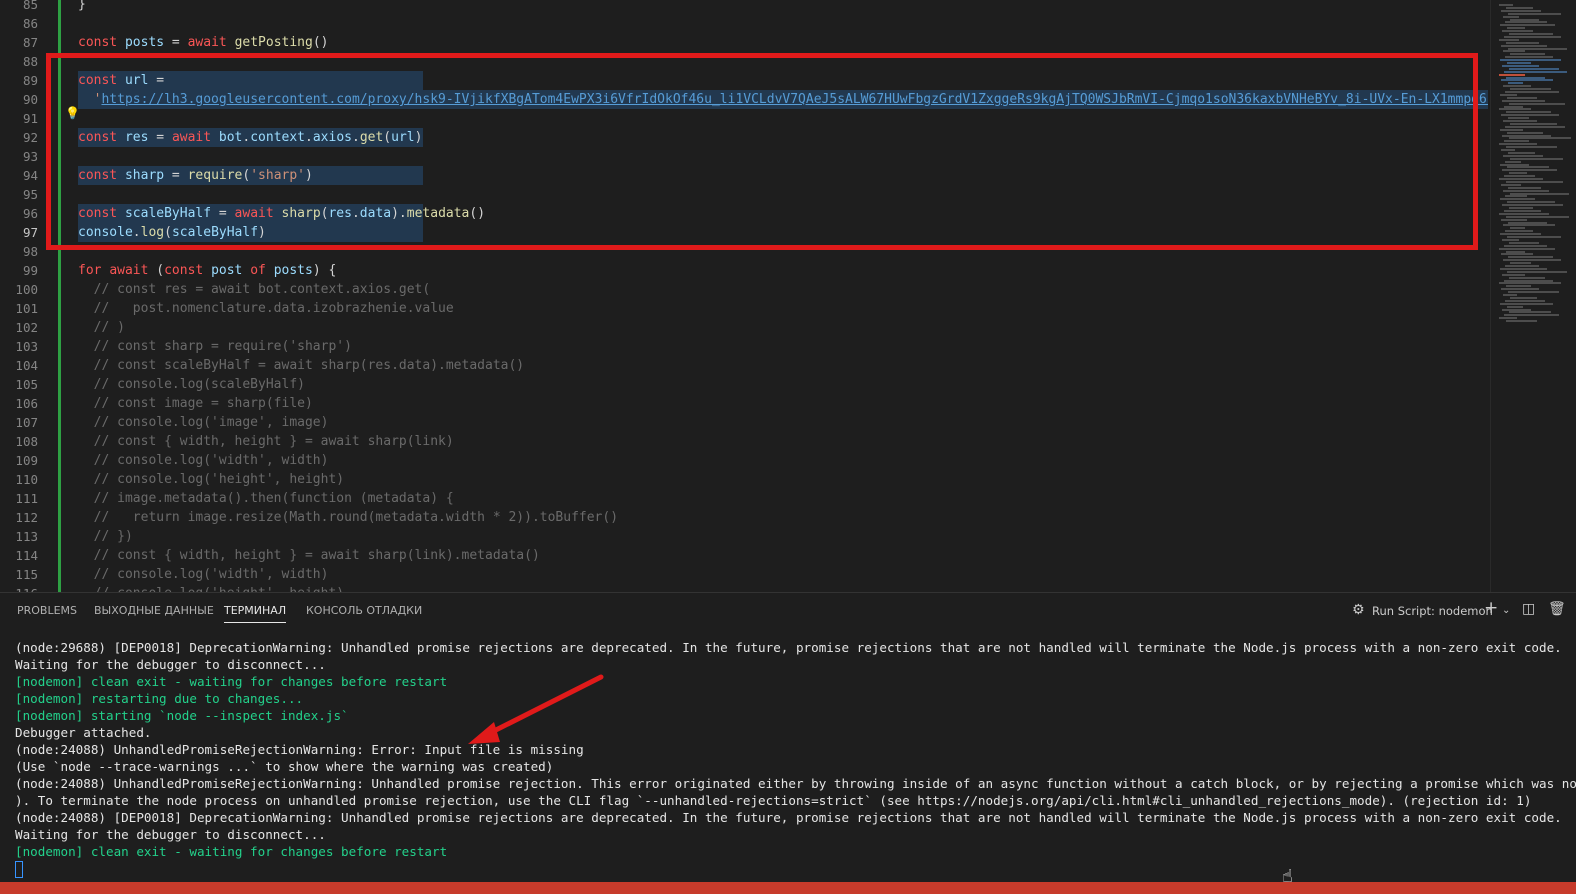 The height and width of the screenshot is (894, 1576). Describe the element at coordinates (1287, 876) in the screenshot. I see `mouse-cursor-icon: ☝` at that location.